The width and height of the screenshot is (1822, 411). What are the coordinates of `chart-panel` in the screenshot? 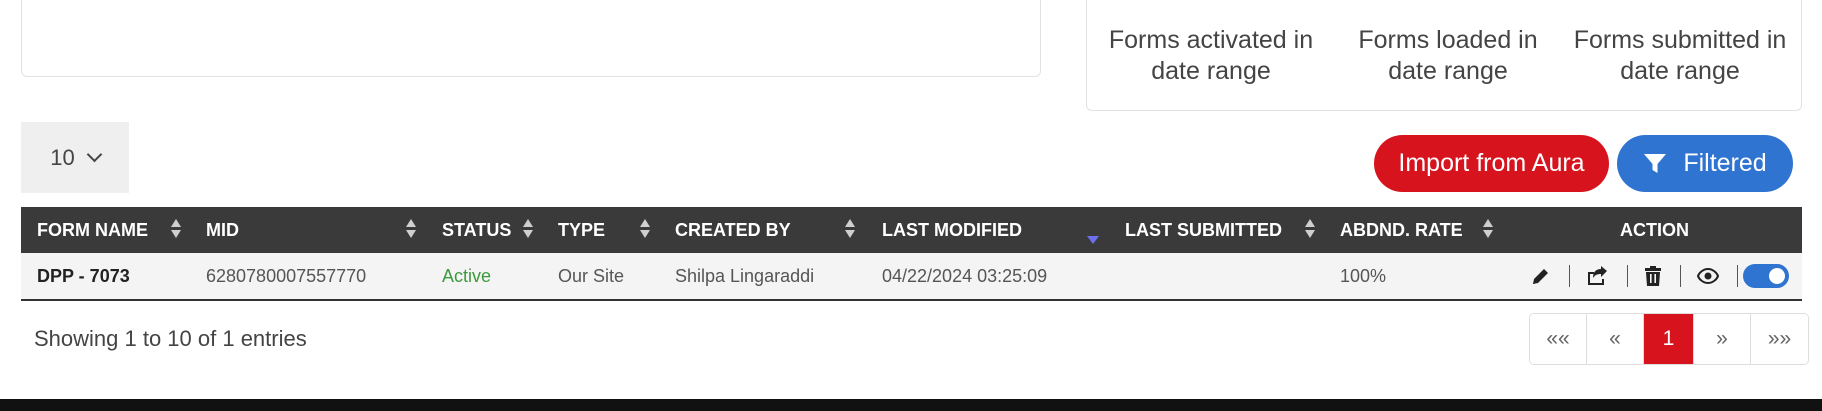 It's located at (531, 38).